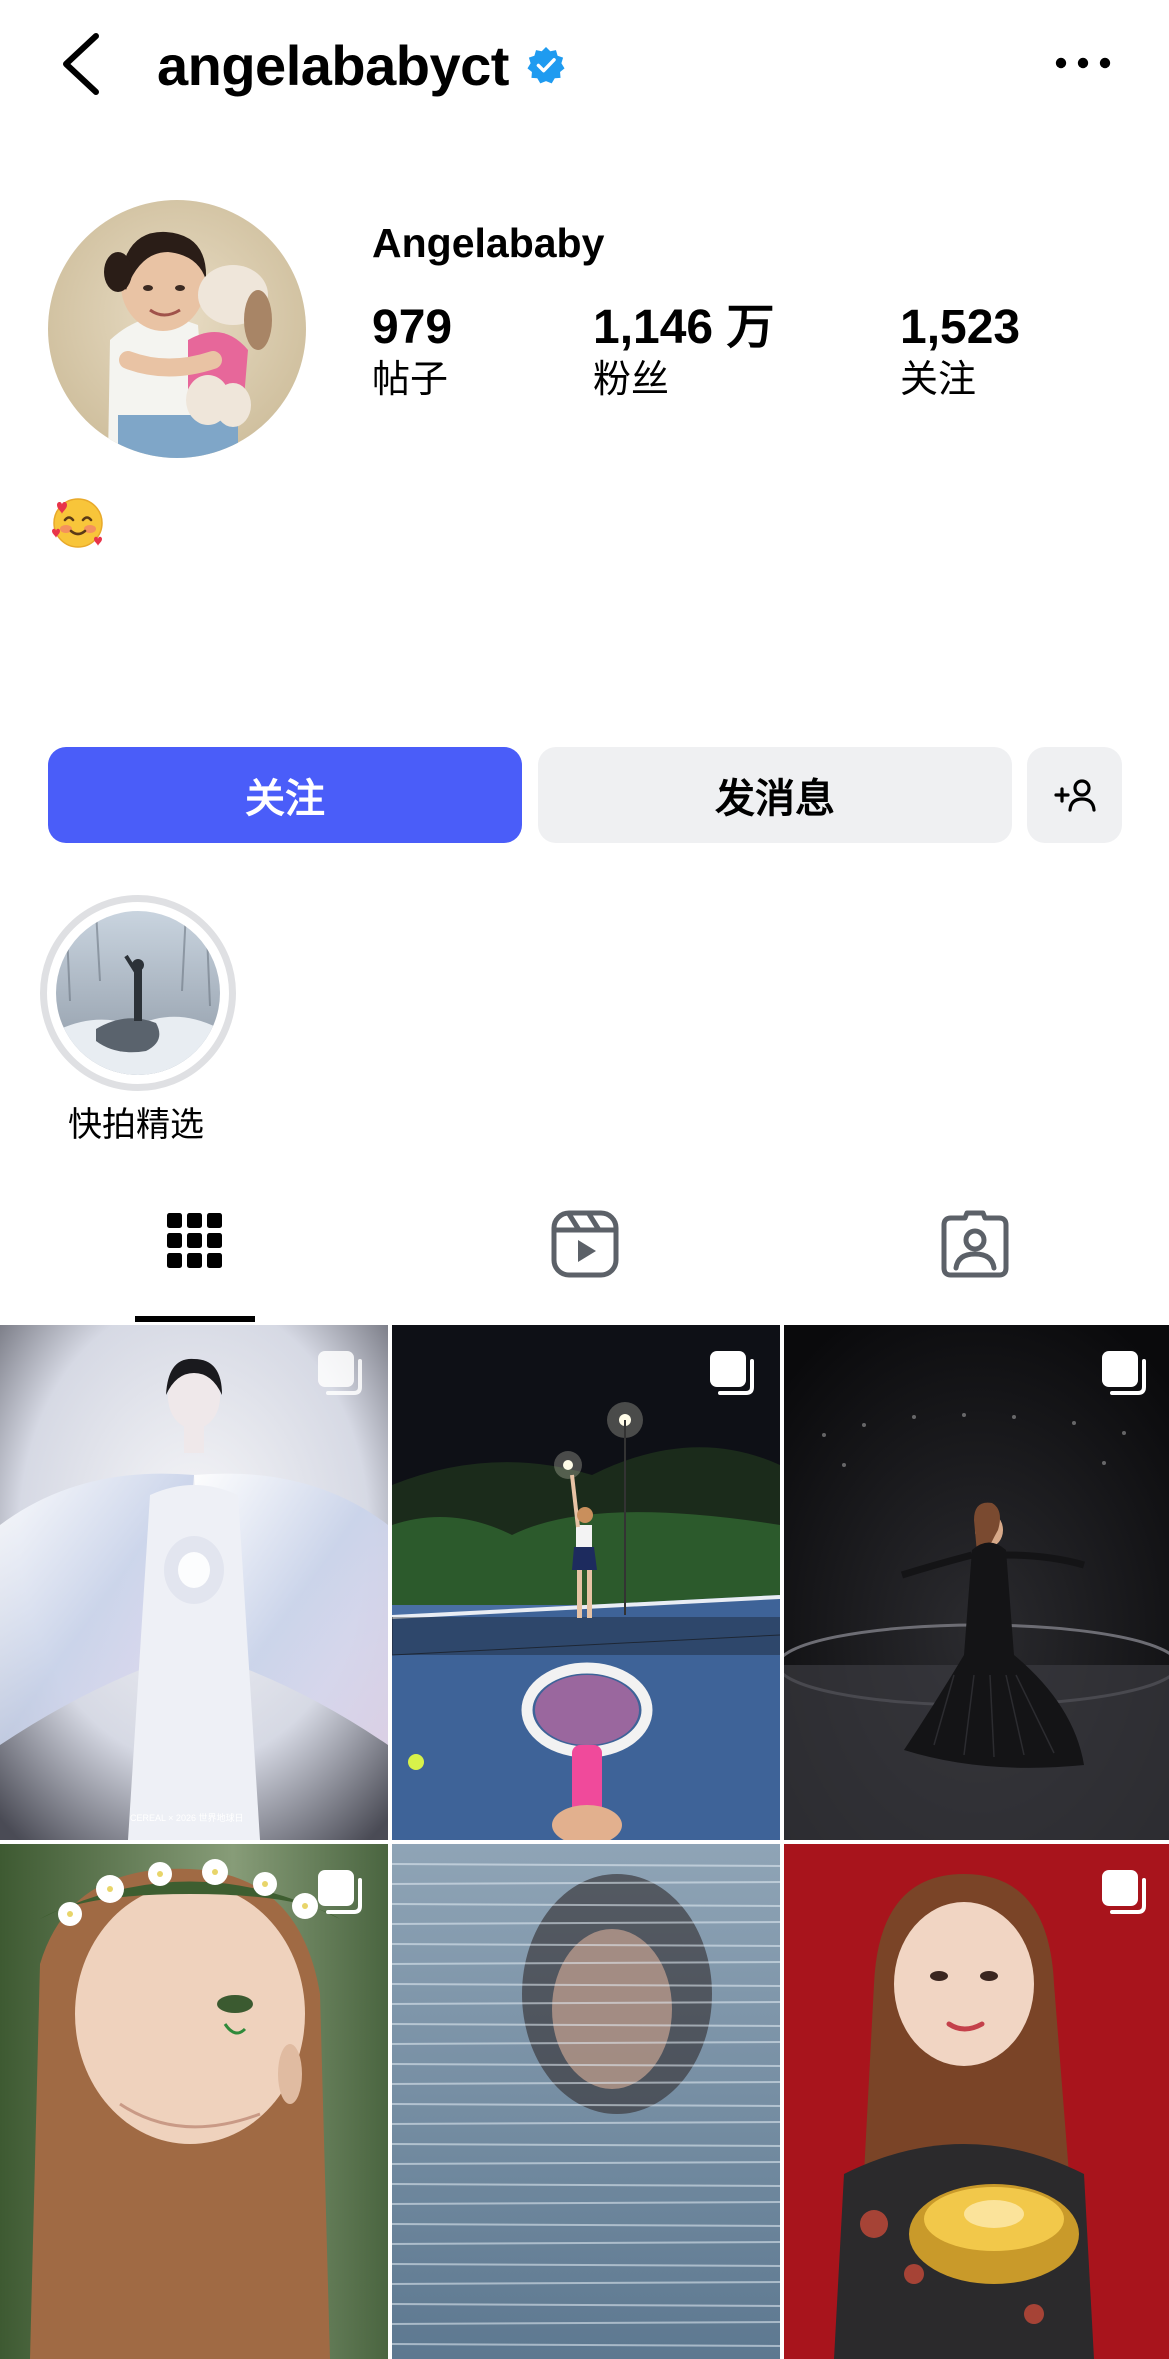 This screenshot has height=2359, width=1169. Describe the element at coordinates (136, 1125) in the screenshot. I see `highlight-label: 快拍精选` at that location.